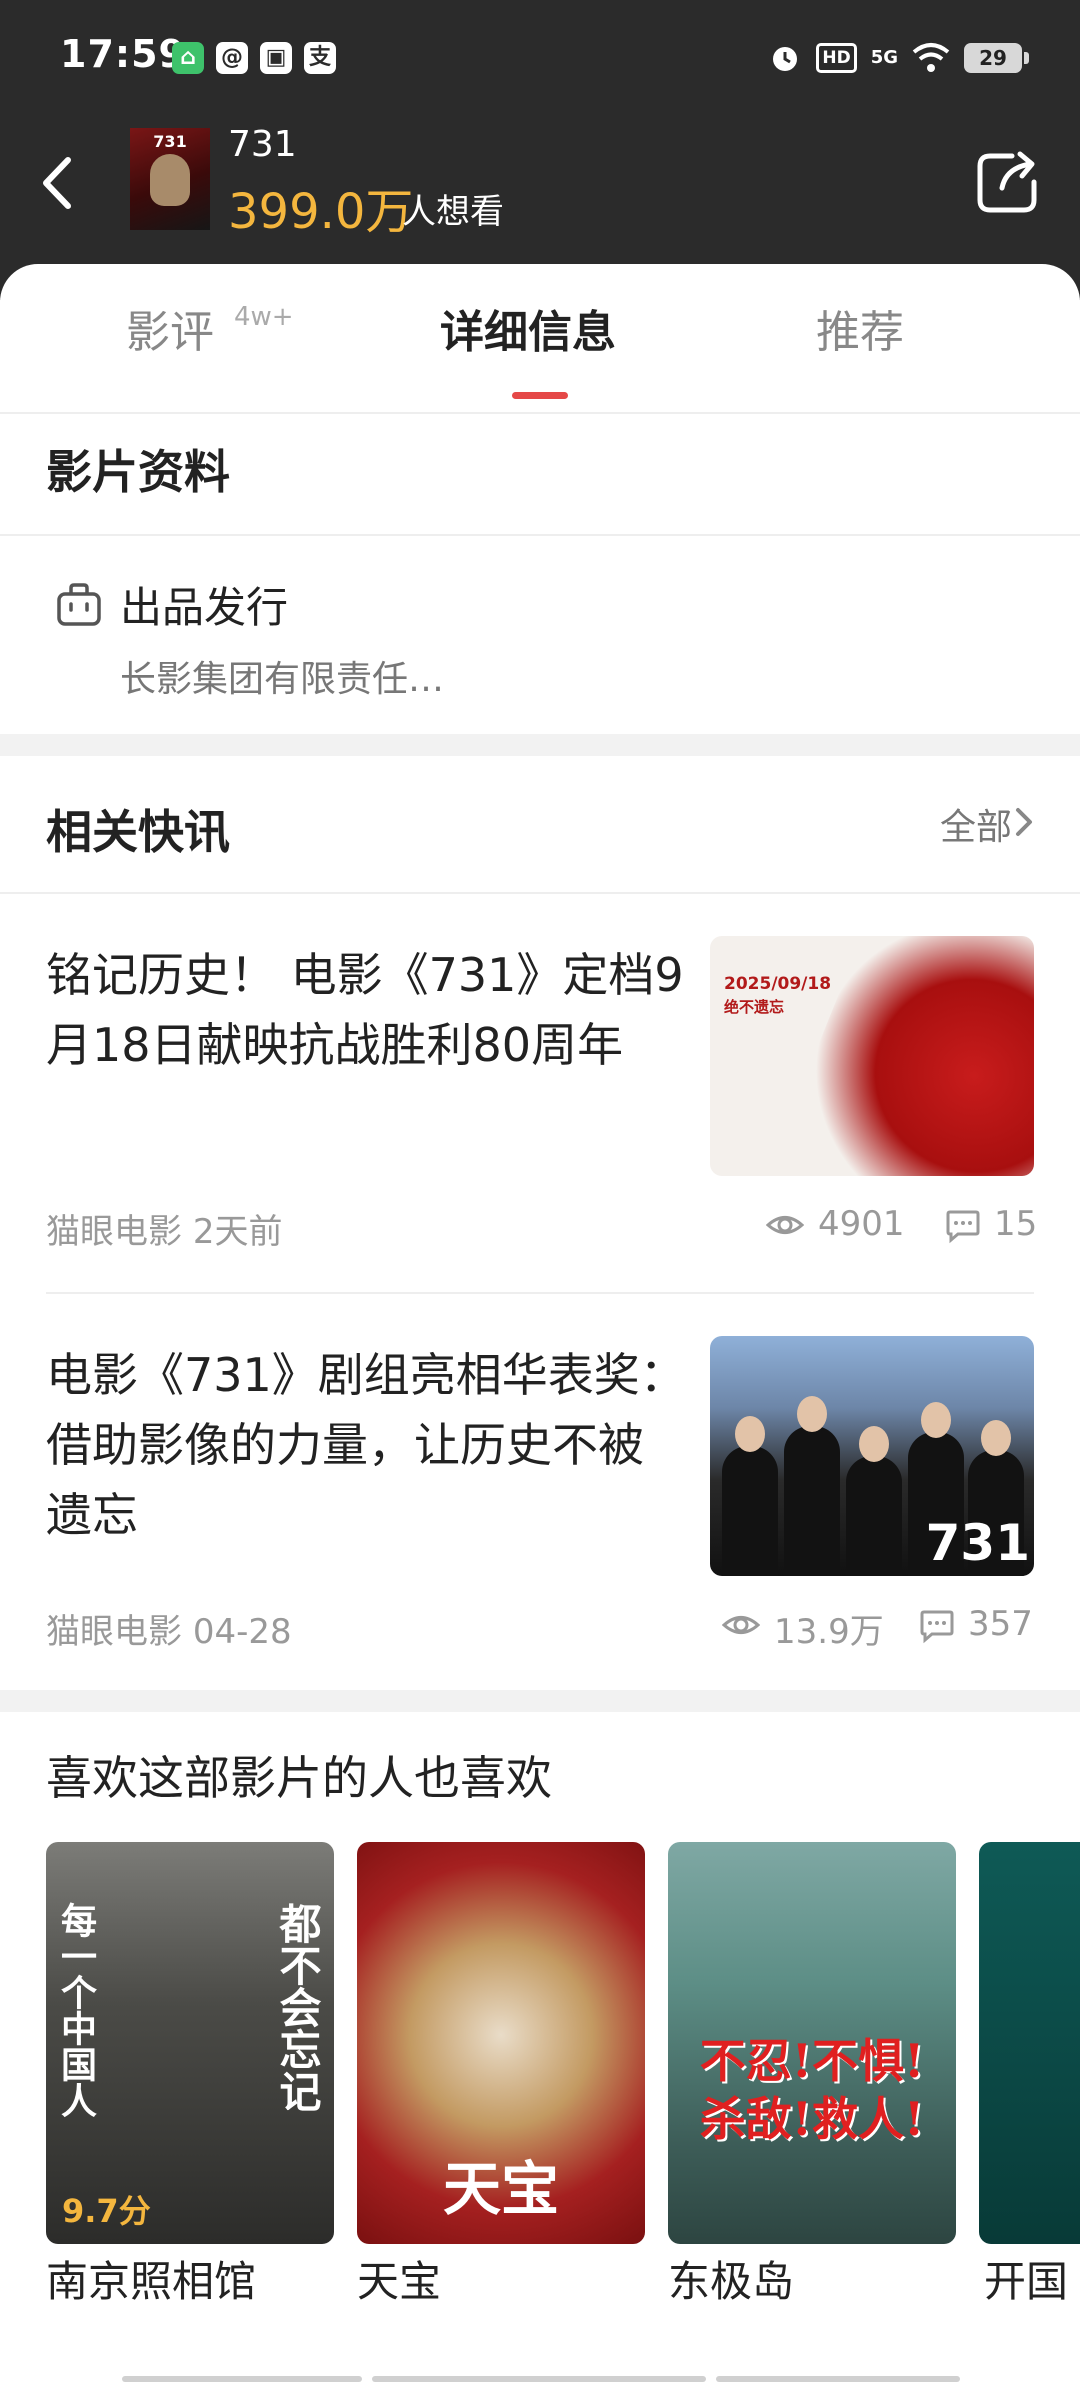 The width and height of the screenshot is (1080, 2388). I want to click on alipay-icon: 支, so click(320, 58).